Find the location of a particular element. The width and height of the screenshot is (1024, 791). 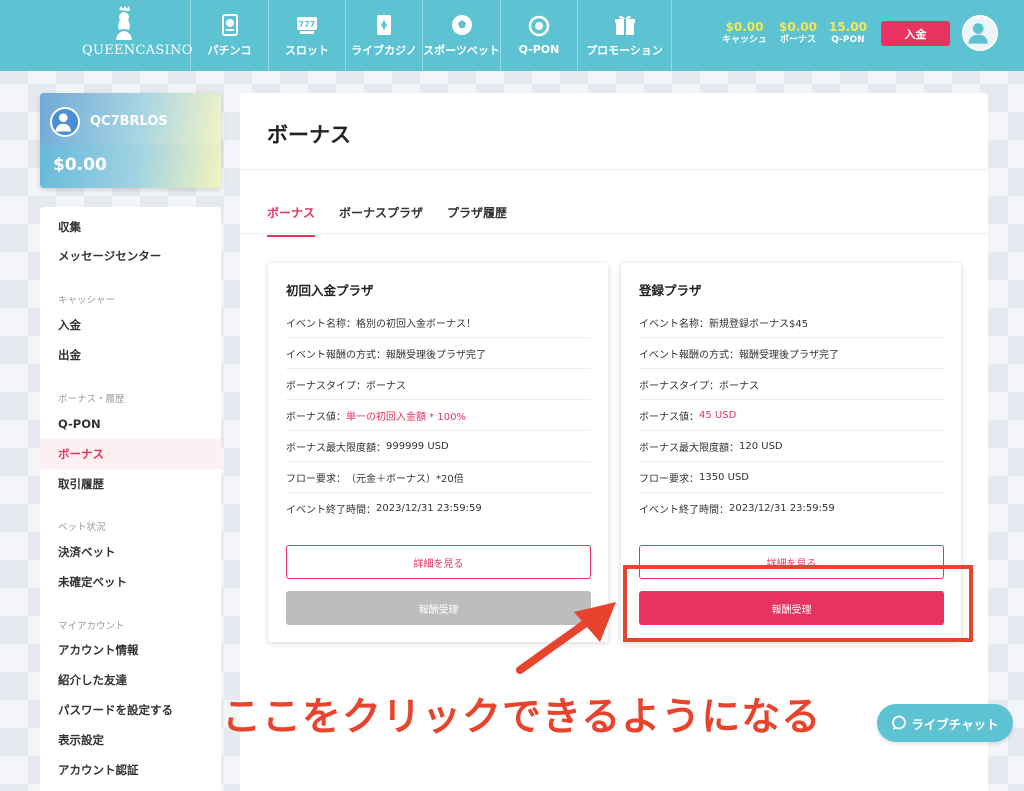

card-row-bonus-value: ボーナス値： 45 USD is located at coordinates (791, 415).